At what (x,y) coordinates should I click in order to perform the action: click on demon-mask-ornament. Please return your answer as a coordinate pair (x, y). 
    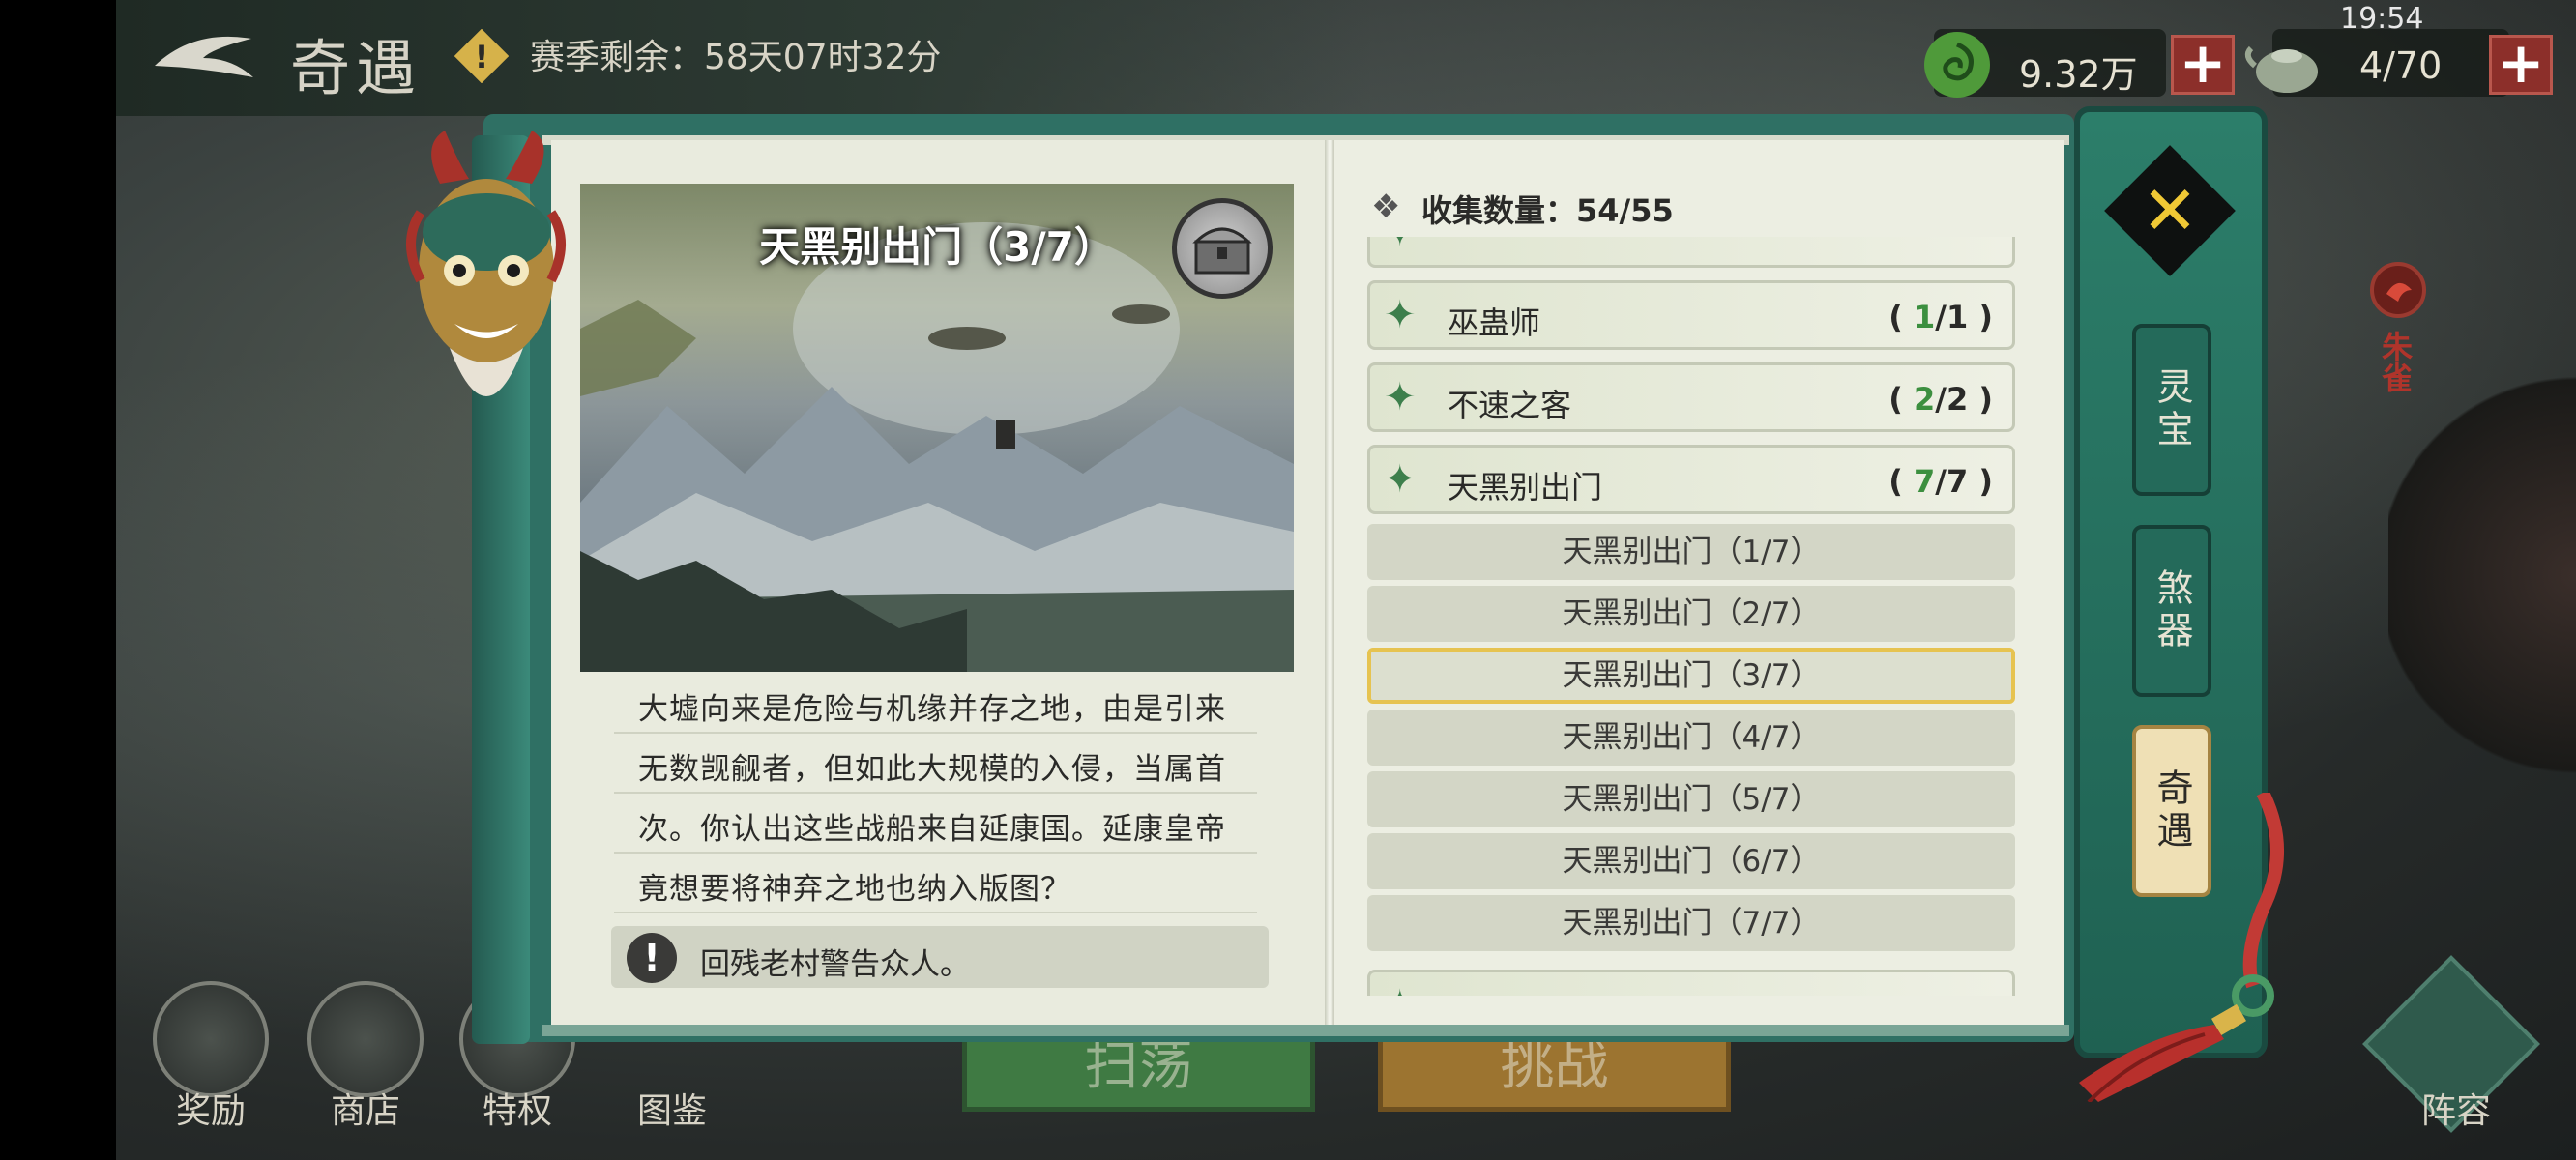
    Looking at the image, I should click on (486, 285).